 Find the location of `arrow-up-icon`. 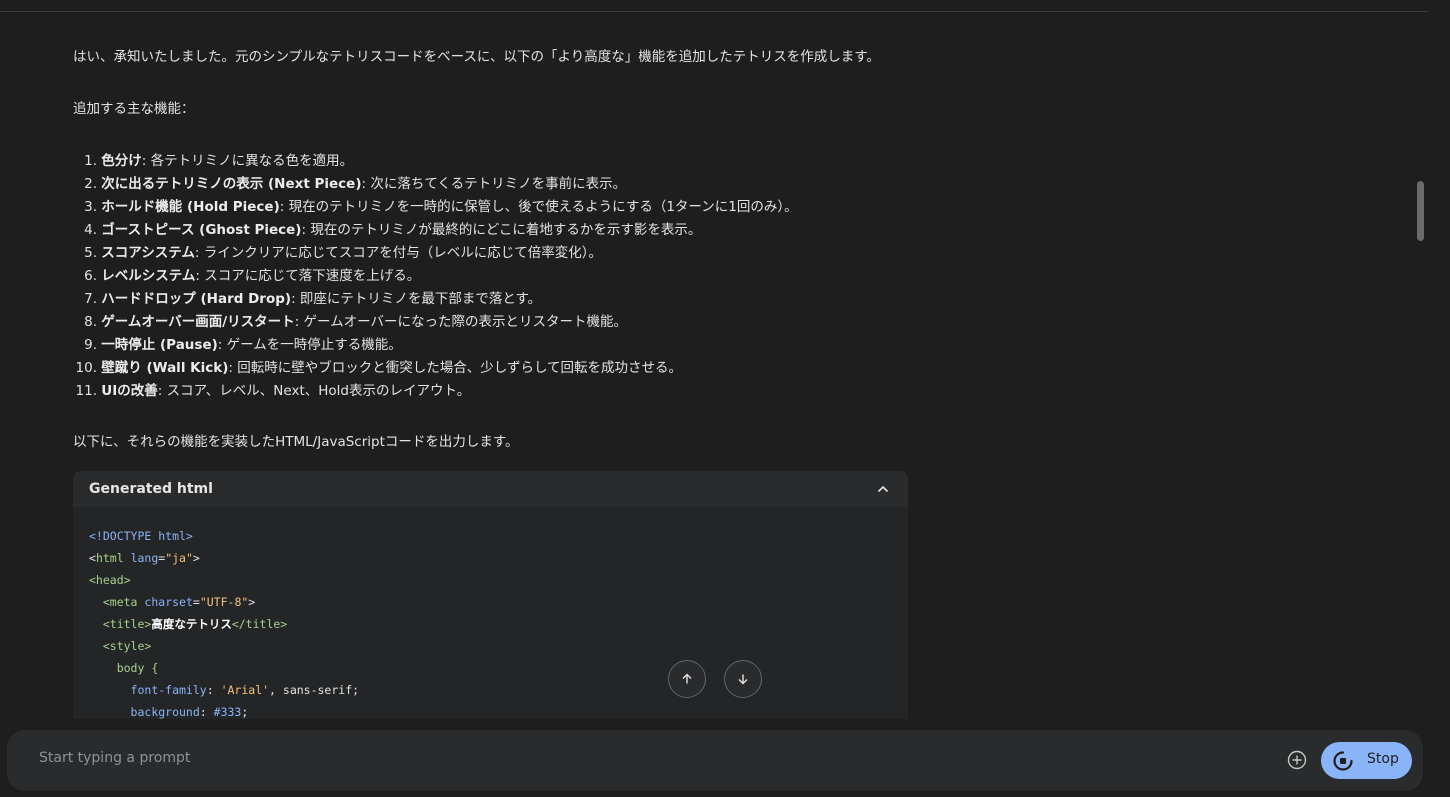

arrow-up-icon is located at coordinates (687, 678).